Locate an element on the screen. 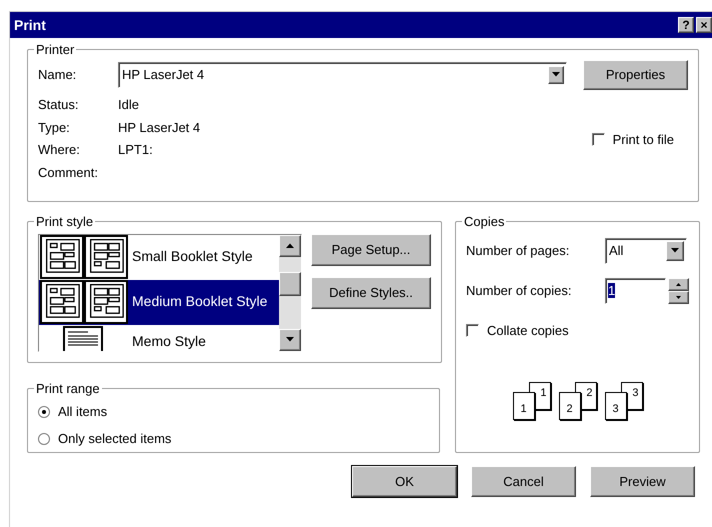  down-arrow-icon is located at coordinates (678, 297).